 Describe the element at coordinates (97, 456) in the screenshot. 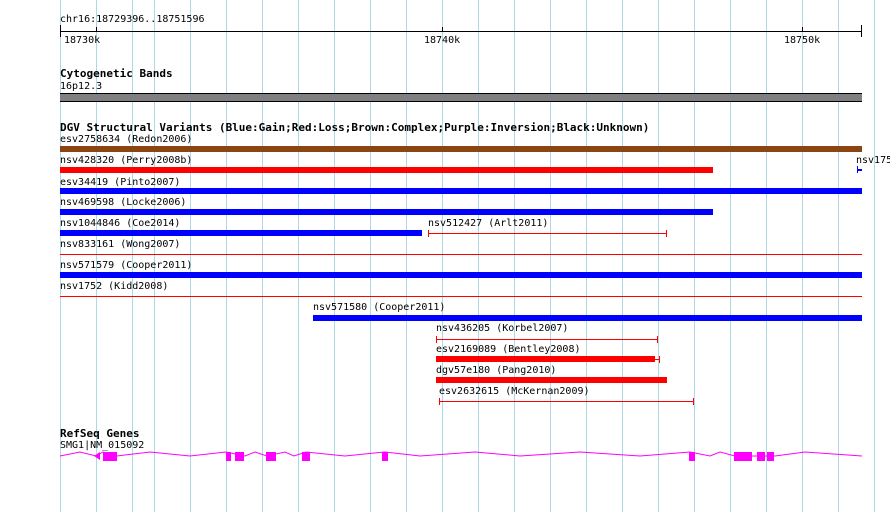

I see `strand-arrow-icon` at that location.